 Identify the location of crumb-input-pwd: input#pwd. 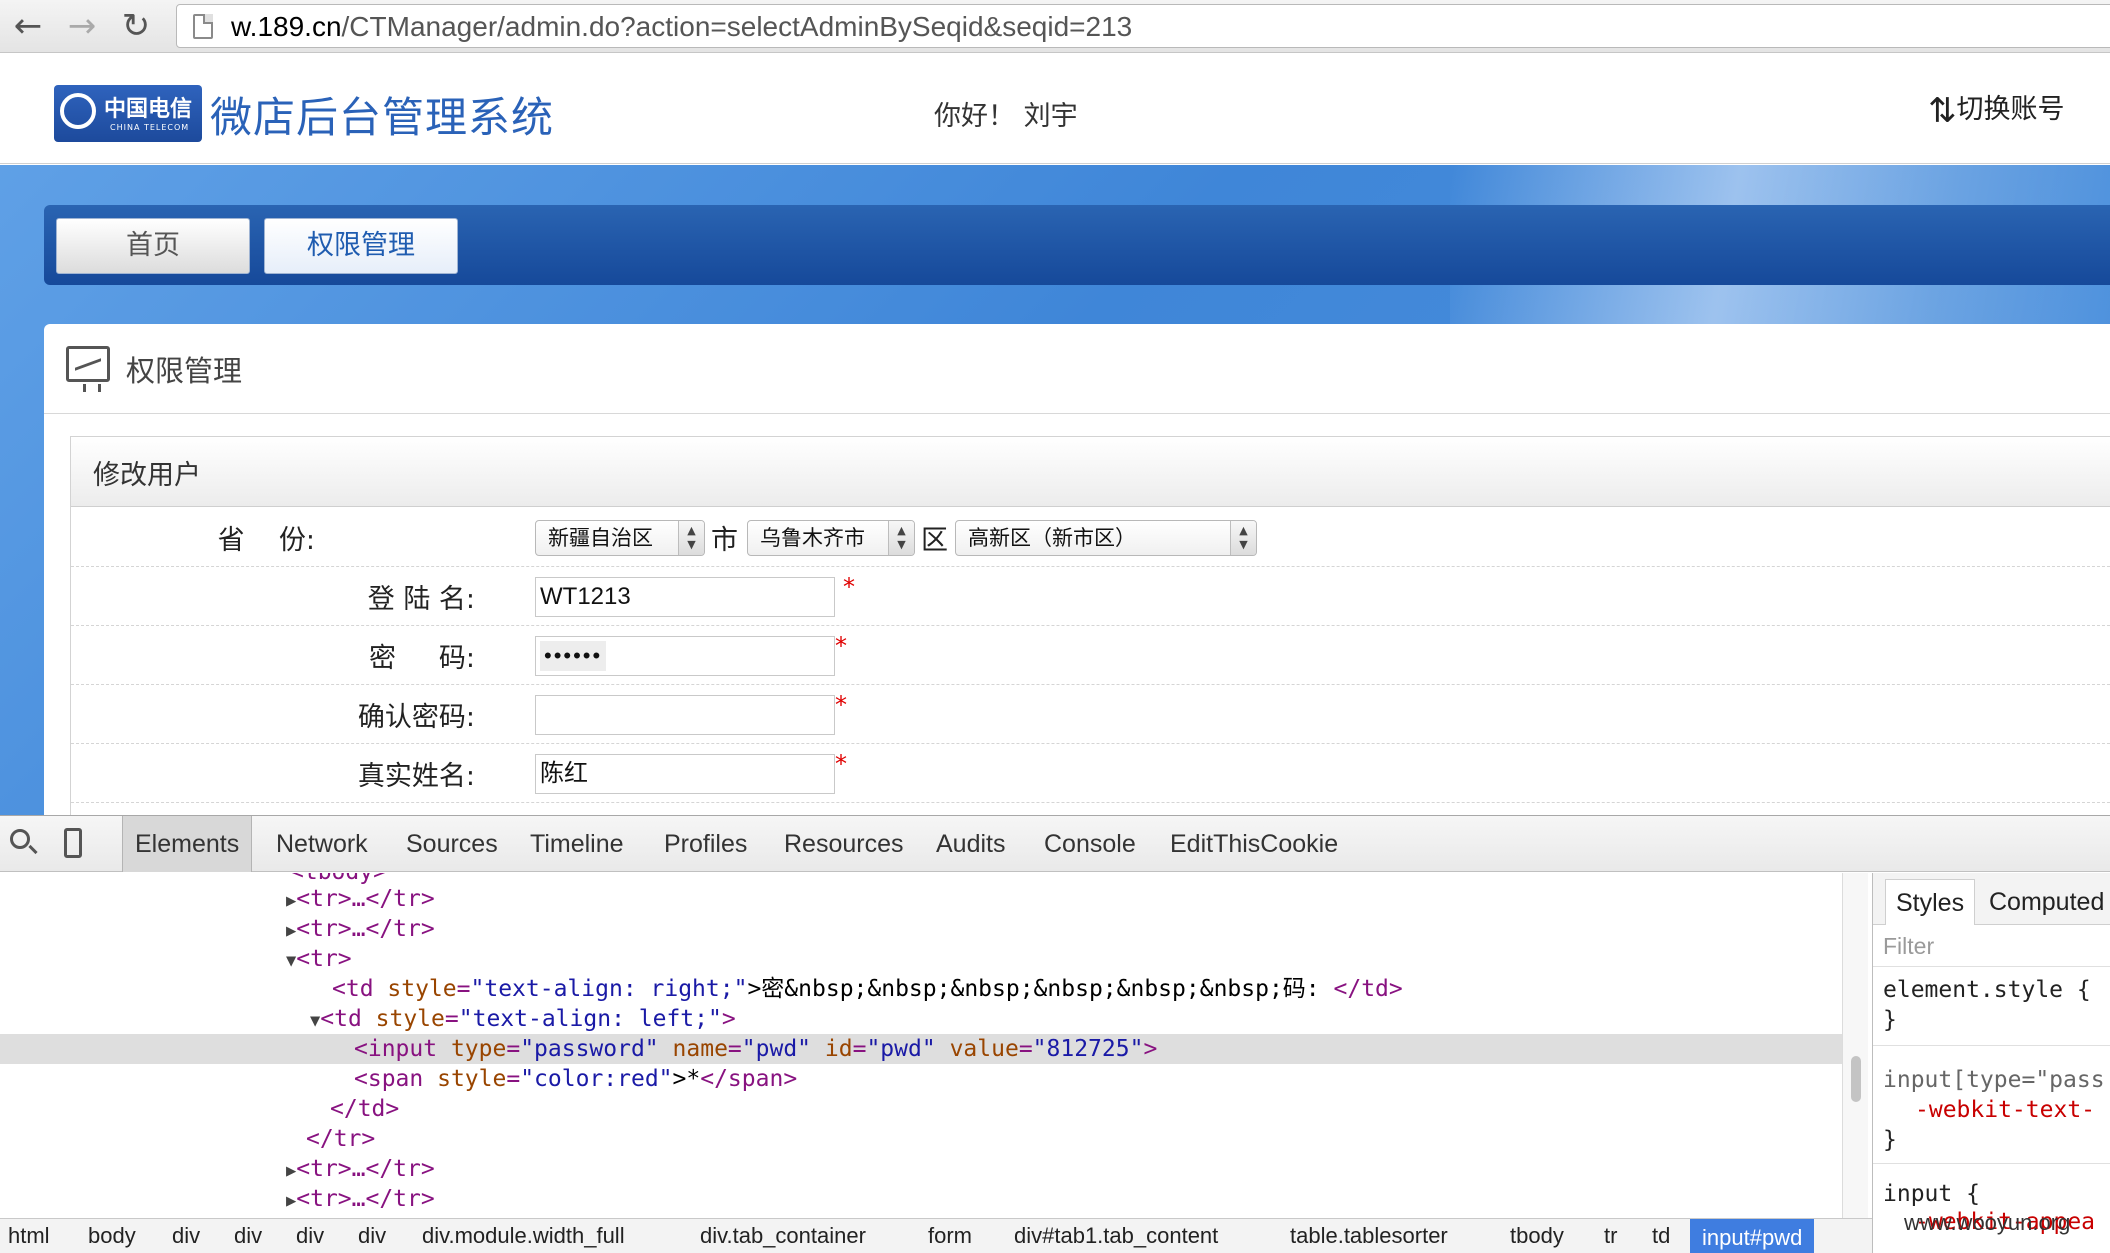
(1752, 1236).